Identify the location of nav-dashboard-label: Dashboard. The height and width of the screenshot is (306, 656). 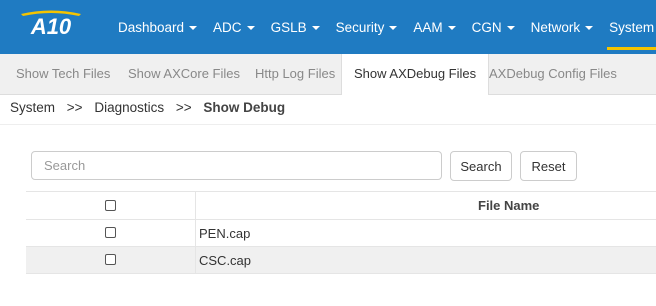
(151, 27).